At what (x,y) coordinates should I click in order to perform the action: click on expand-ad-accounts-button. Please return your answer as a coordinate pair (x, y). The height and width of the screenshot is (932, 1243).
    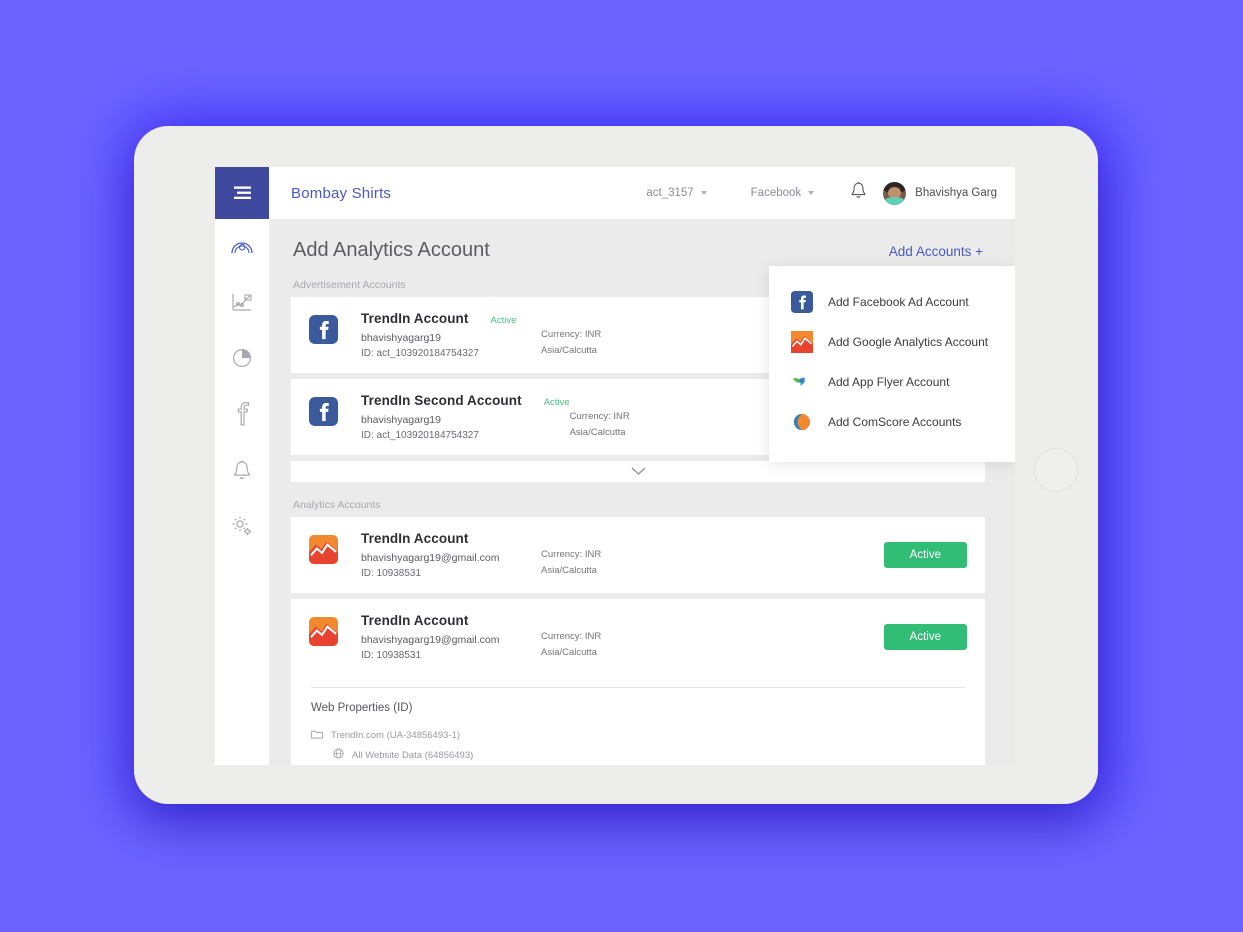
    Looking at the image, I should click on (638, 471).